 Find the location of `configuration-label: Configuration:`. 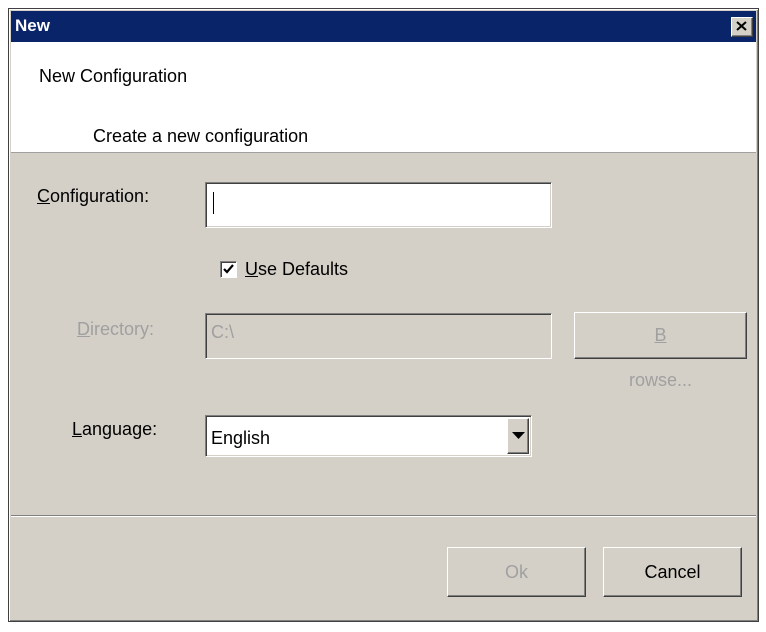

configuration-label: Configuration: is located at coordinates (93, 196).